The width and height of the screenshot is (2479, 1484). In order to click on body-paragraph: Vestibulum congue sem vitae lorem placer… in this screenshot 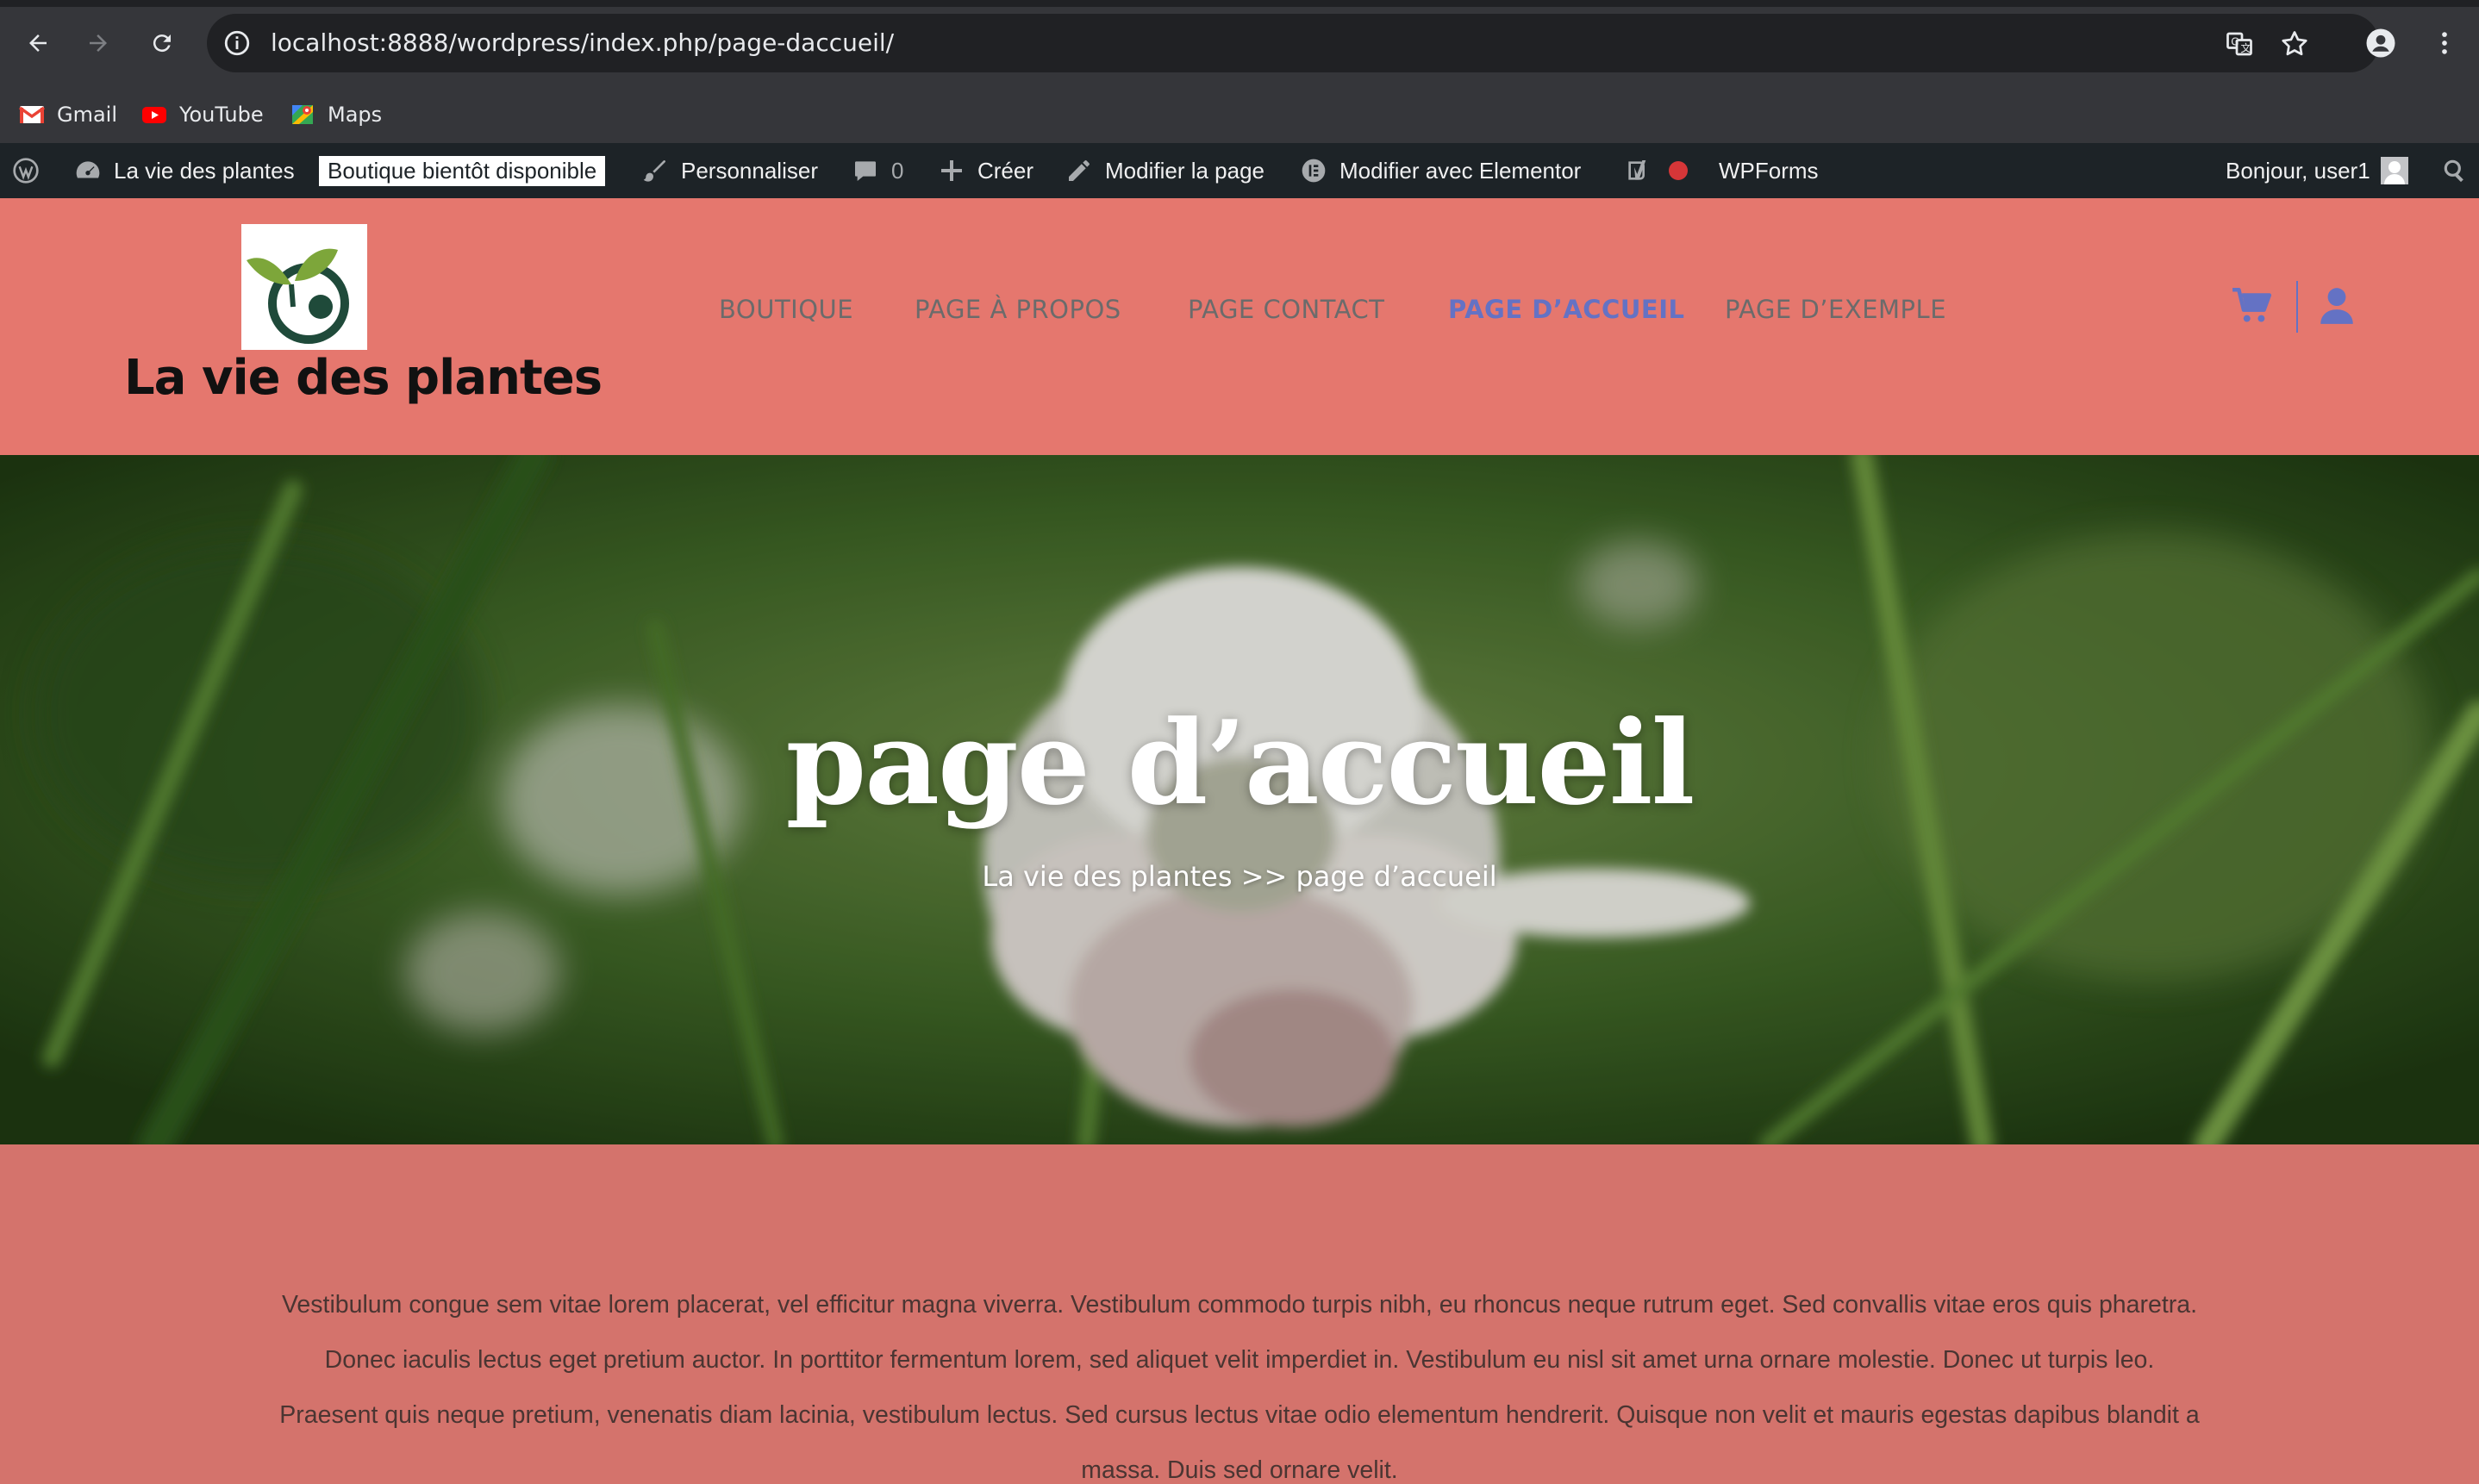, I will do `click(1239, 1388)`.